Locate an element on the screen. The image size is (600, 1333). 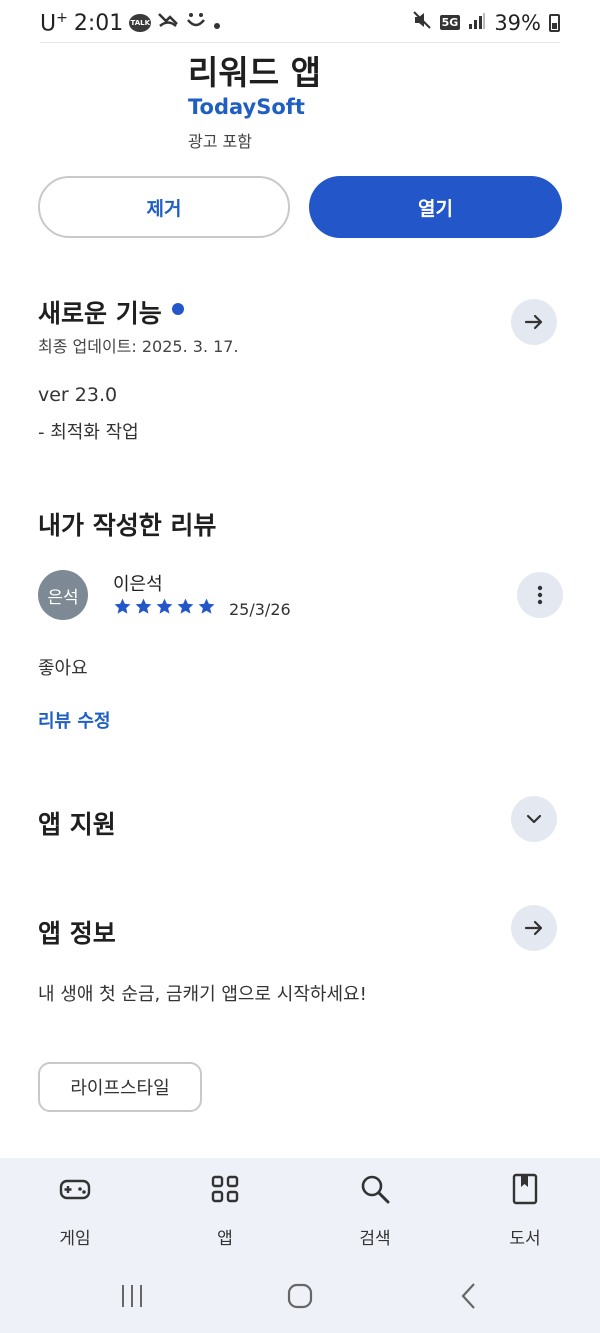
system-navigation-bar is located at coordinates (300, 1299).